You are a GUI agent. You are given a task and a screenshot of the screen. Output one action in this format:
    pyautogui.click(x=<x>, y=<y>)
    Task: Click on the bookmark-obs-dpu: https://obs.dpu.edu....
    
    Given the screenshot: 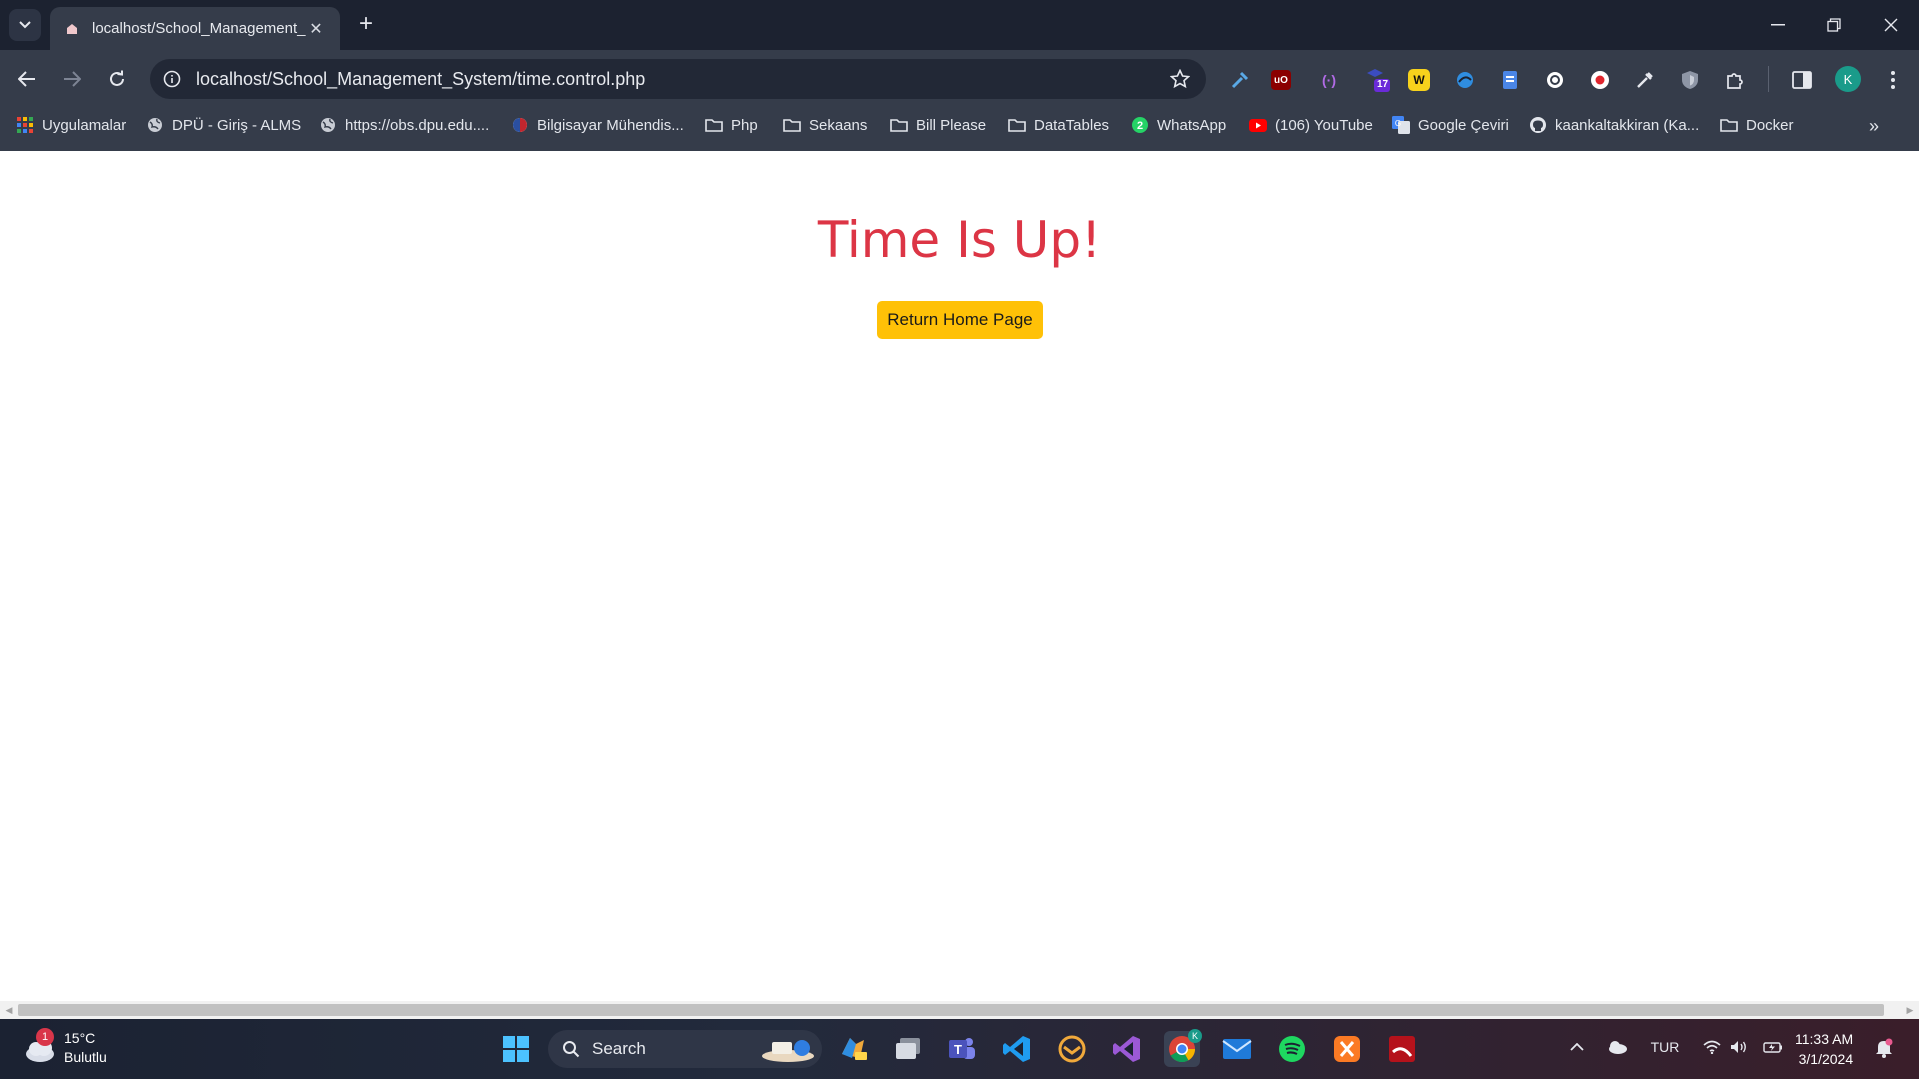 What is the action you would take?
    pyautogui.click(x=404, y=125)
    